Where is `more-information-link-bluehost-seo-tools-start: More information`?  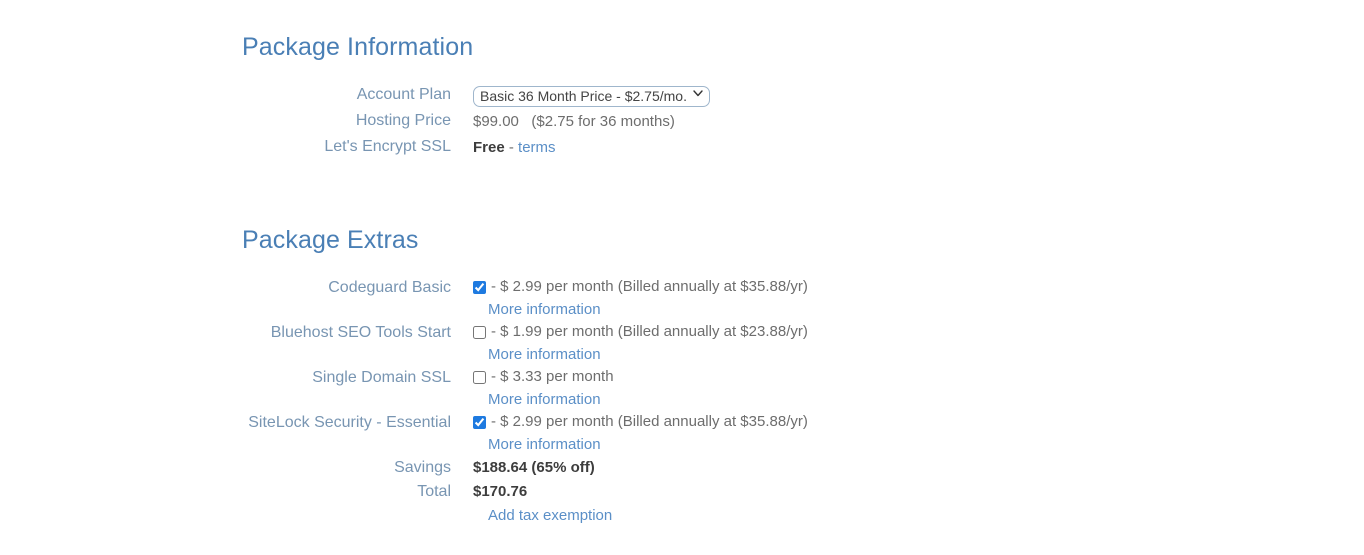 more-information-link-bluehost-seo-tools-start: More information is located at coordinates (544, 354).